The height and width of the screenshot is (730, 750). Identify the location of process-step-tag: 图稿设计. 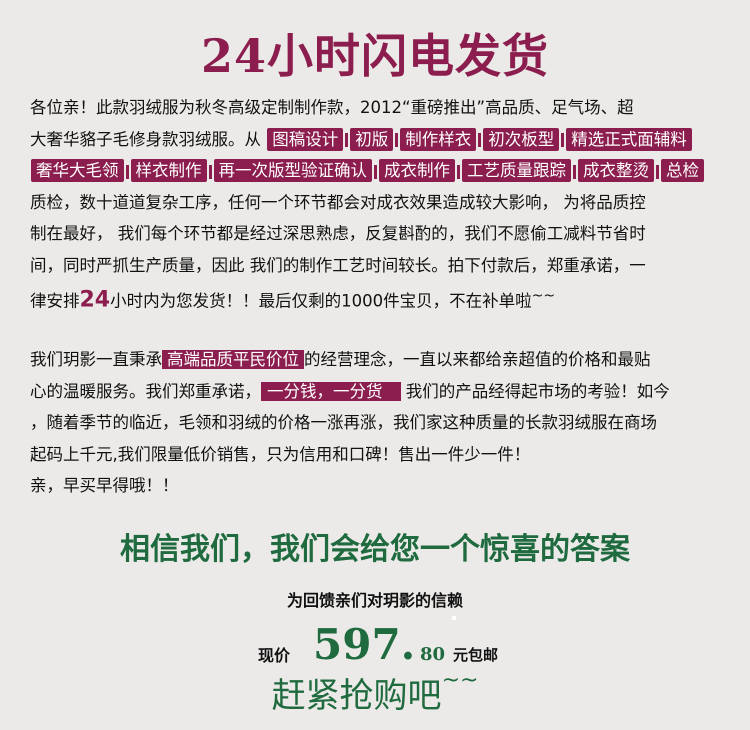
(305, 139).